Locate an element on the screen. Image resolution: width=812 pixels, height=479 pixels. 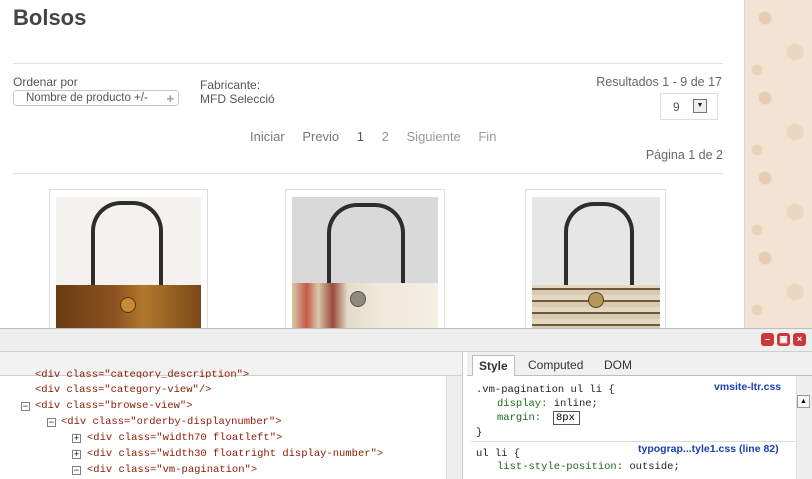
order-by-select: Nombre de producto +/- ✚ is located at coordinates (96, 98).